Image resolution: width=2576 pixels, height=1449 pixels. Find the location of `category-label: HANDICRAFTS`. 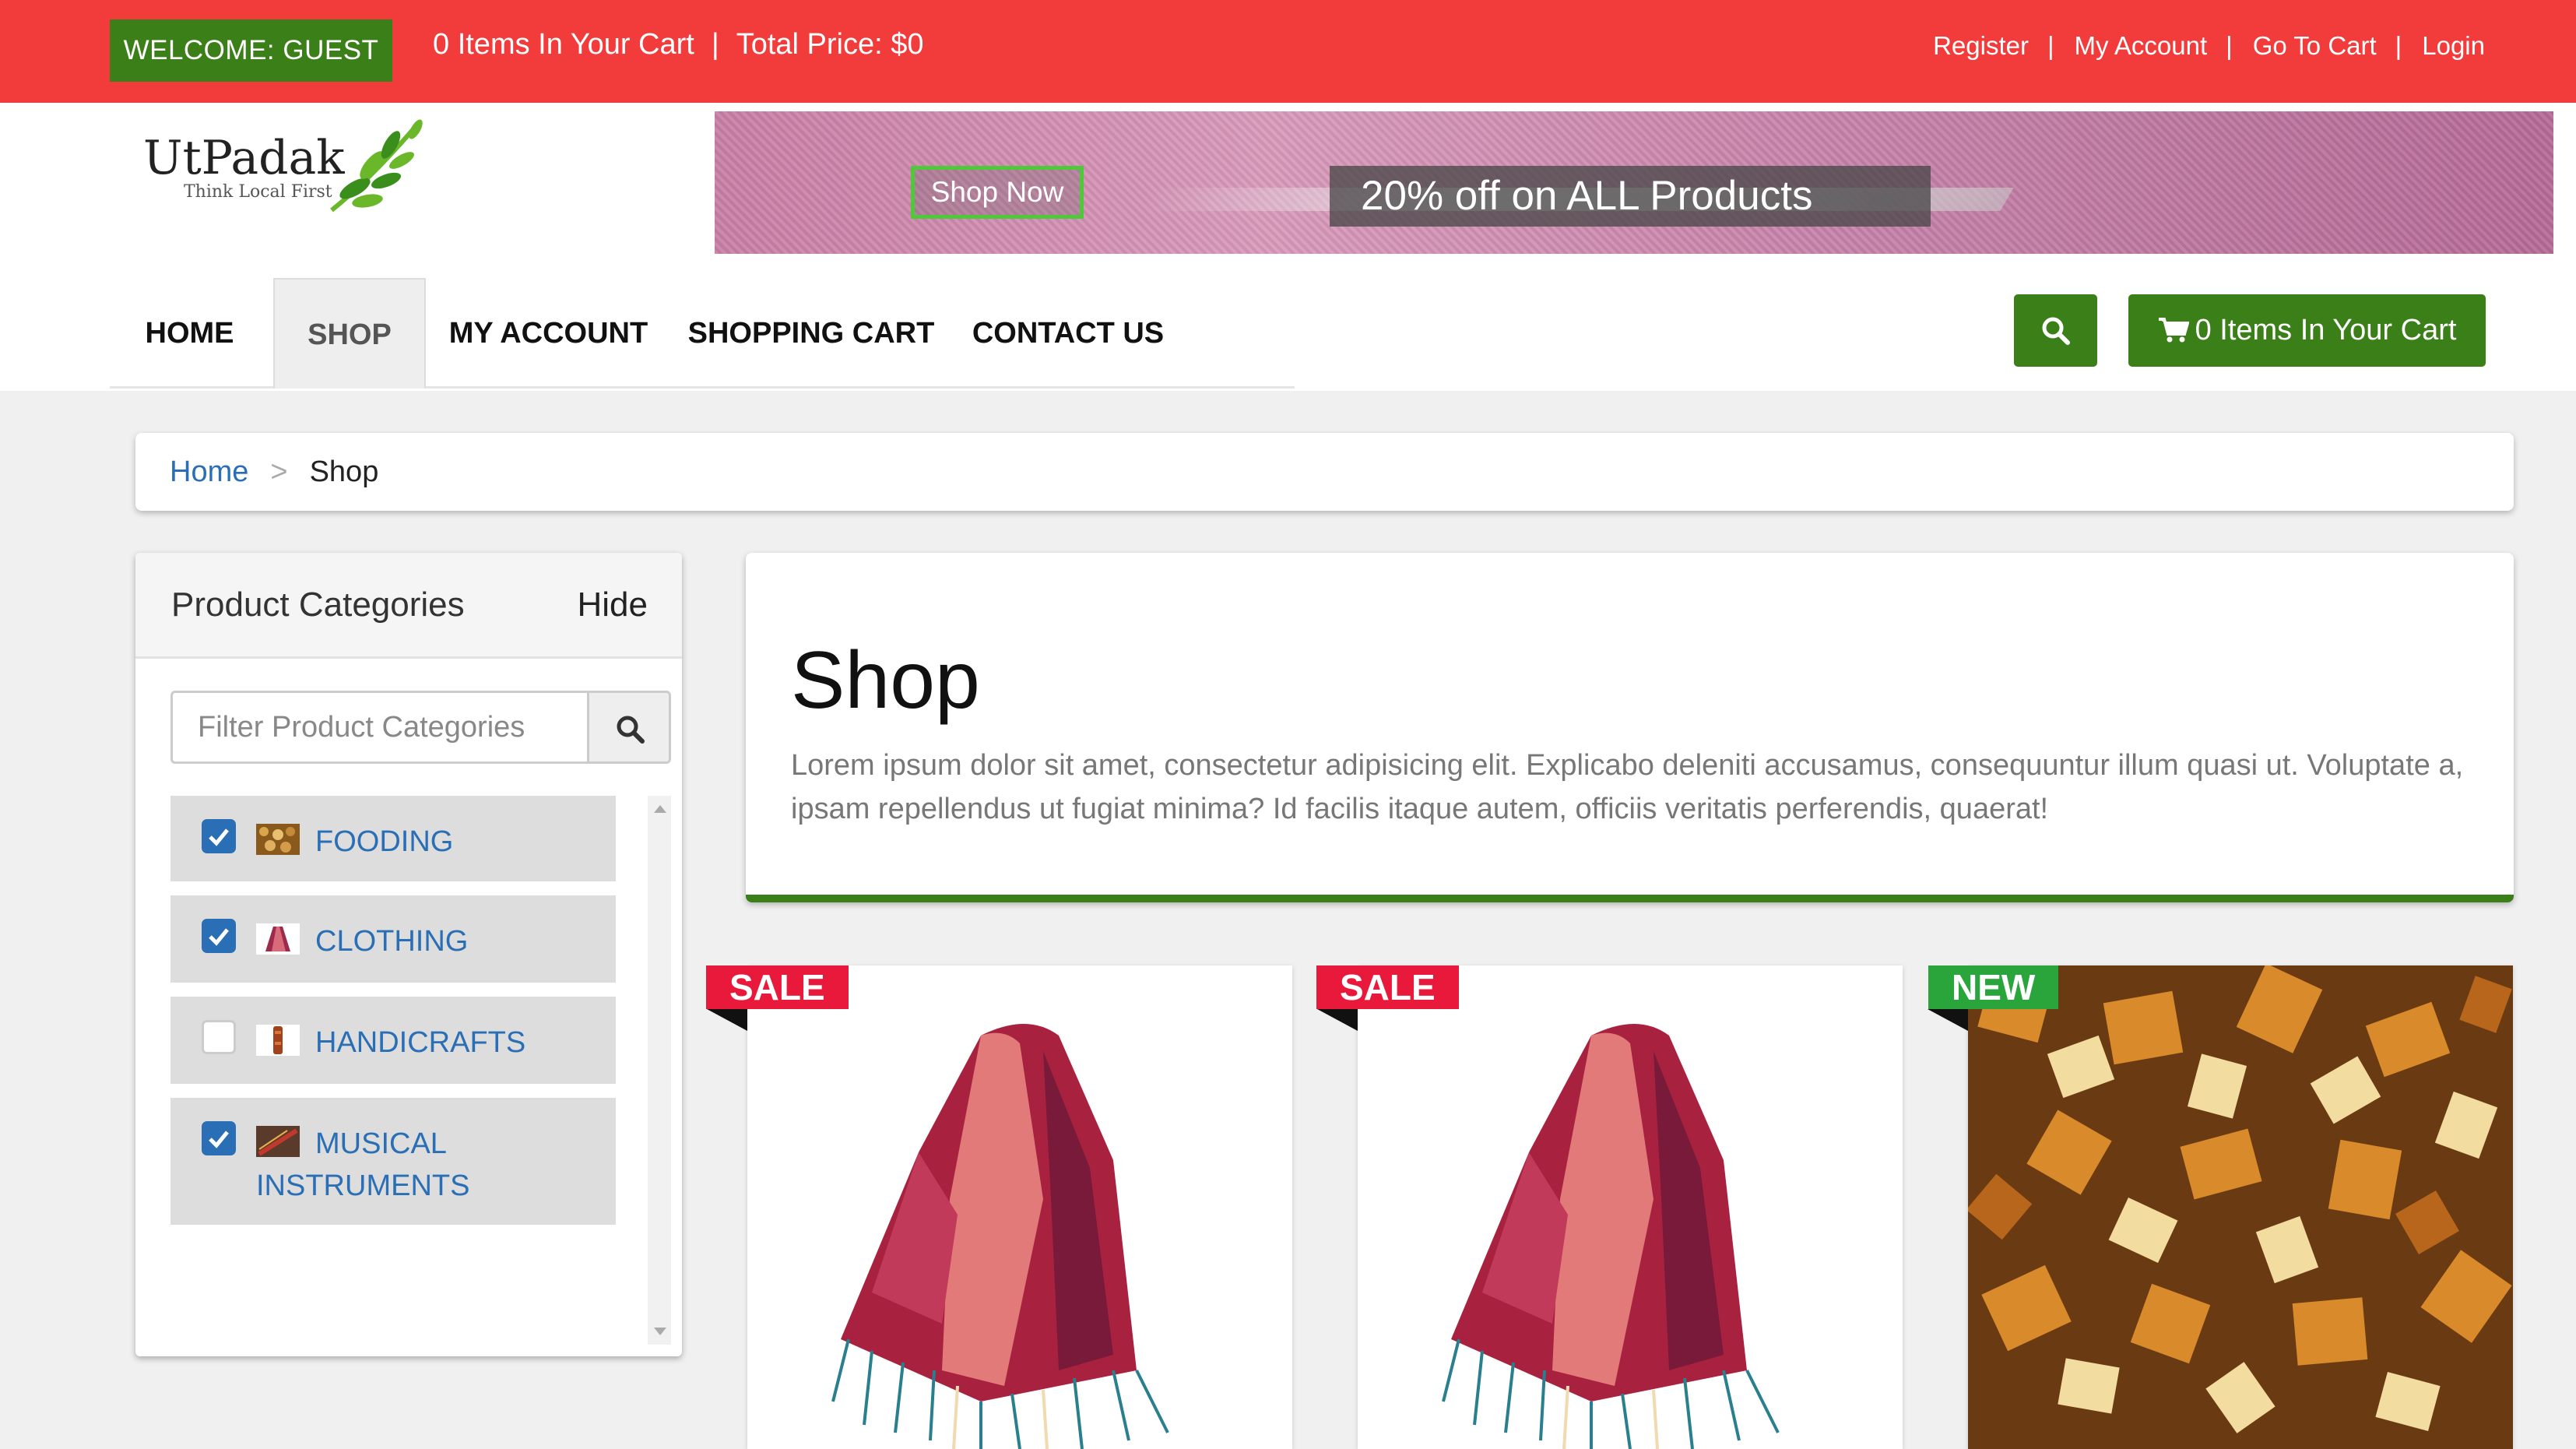

category-label: HANDICRAFTS is located at coordinates (421, 1042).